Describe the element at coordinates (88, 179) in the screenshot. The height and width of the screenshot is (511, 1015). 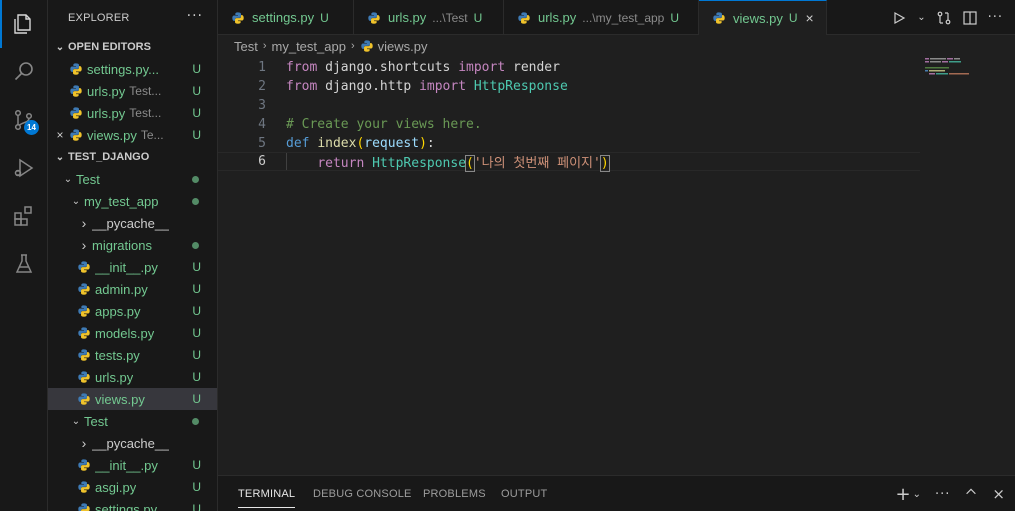
I see `tree-item-name: Test` at that location.